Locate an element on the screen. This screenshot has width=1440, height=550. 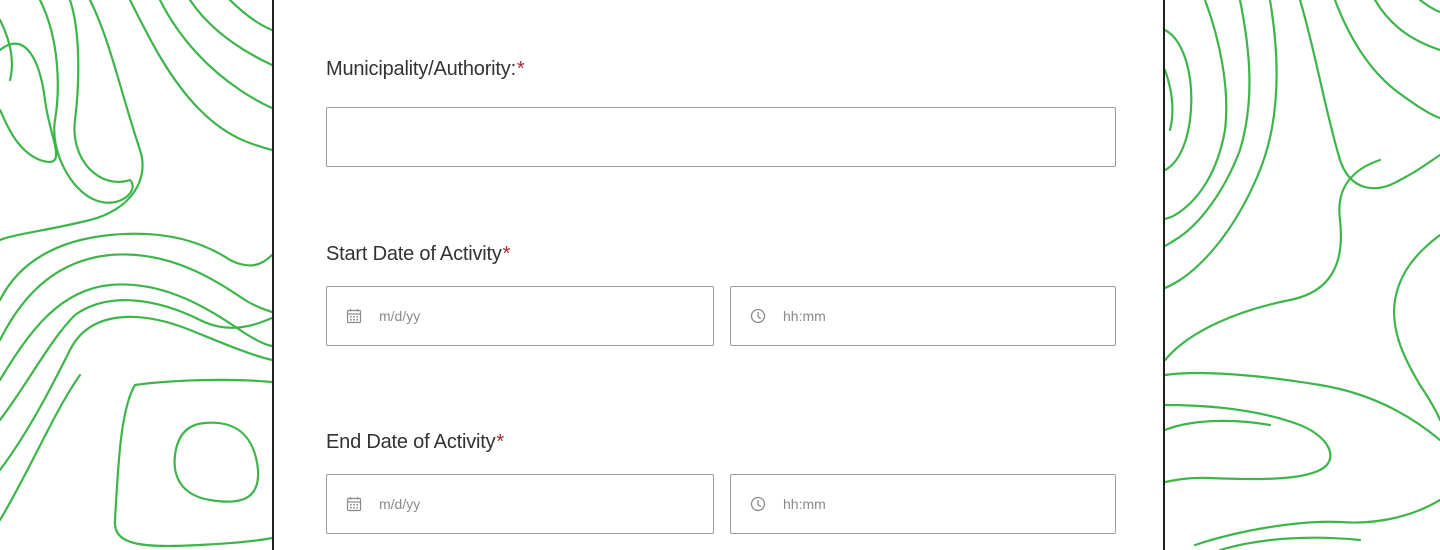
start-date-label: Start Date of Activity* is located at coordinates (418, 254).